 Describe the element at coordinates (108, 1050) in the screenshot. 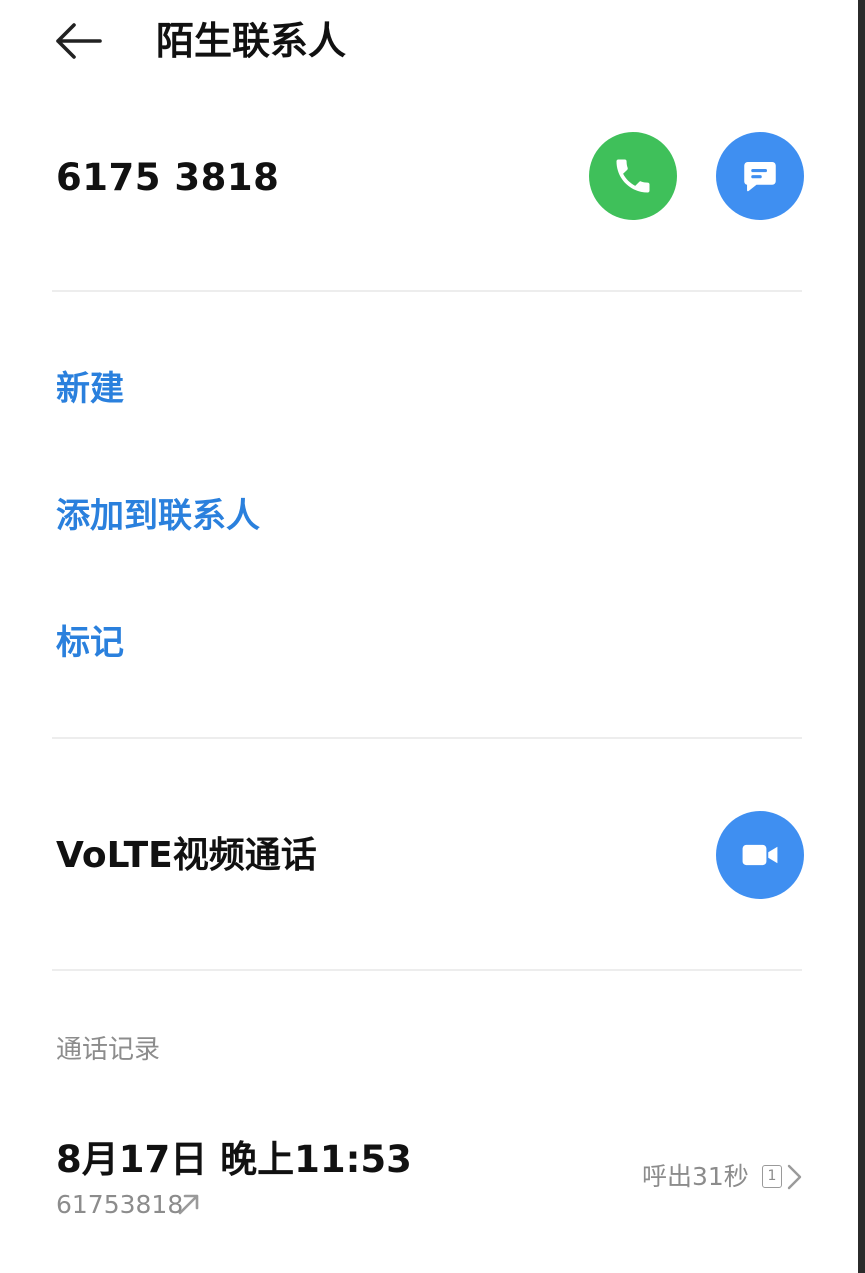

I see `call-log-section-label: 通话记录` at that location.